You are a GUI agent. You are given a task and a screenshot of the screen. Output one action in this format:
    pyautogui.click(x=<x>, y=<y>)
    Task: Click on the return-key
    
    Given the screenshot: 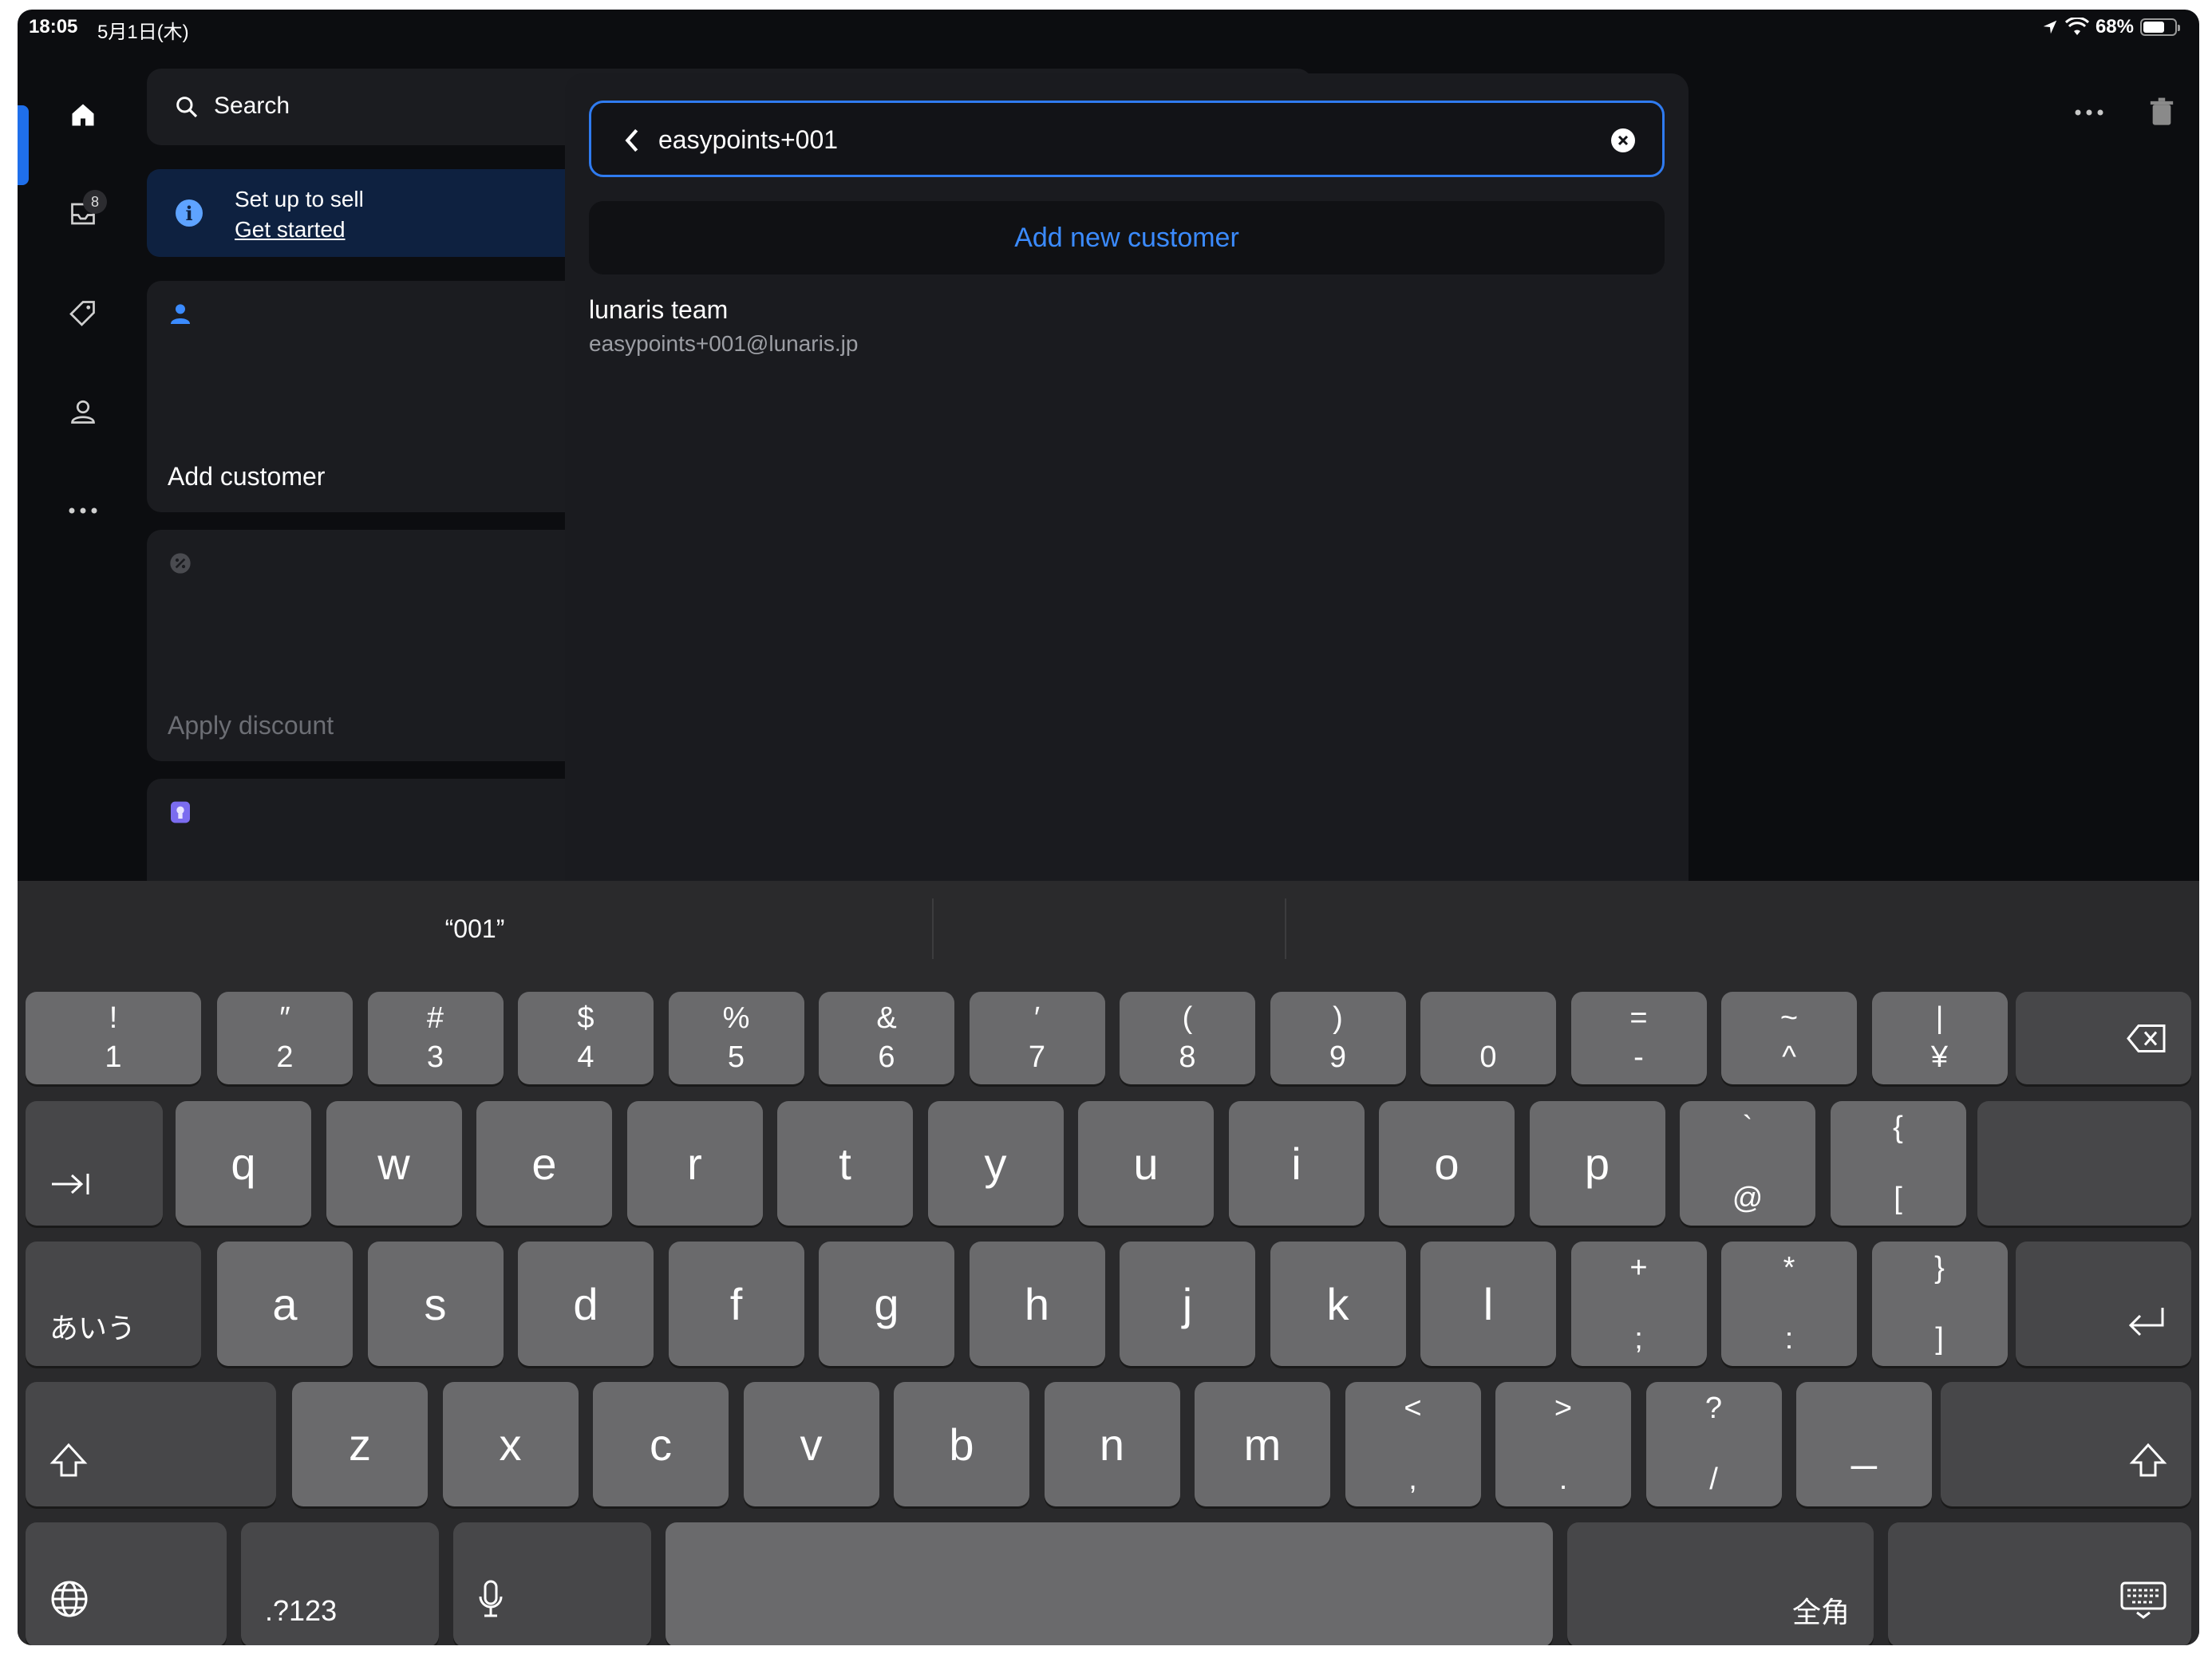 What is the action you would take?
    pyautogui.click(x=2103, y=1304)
    